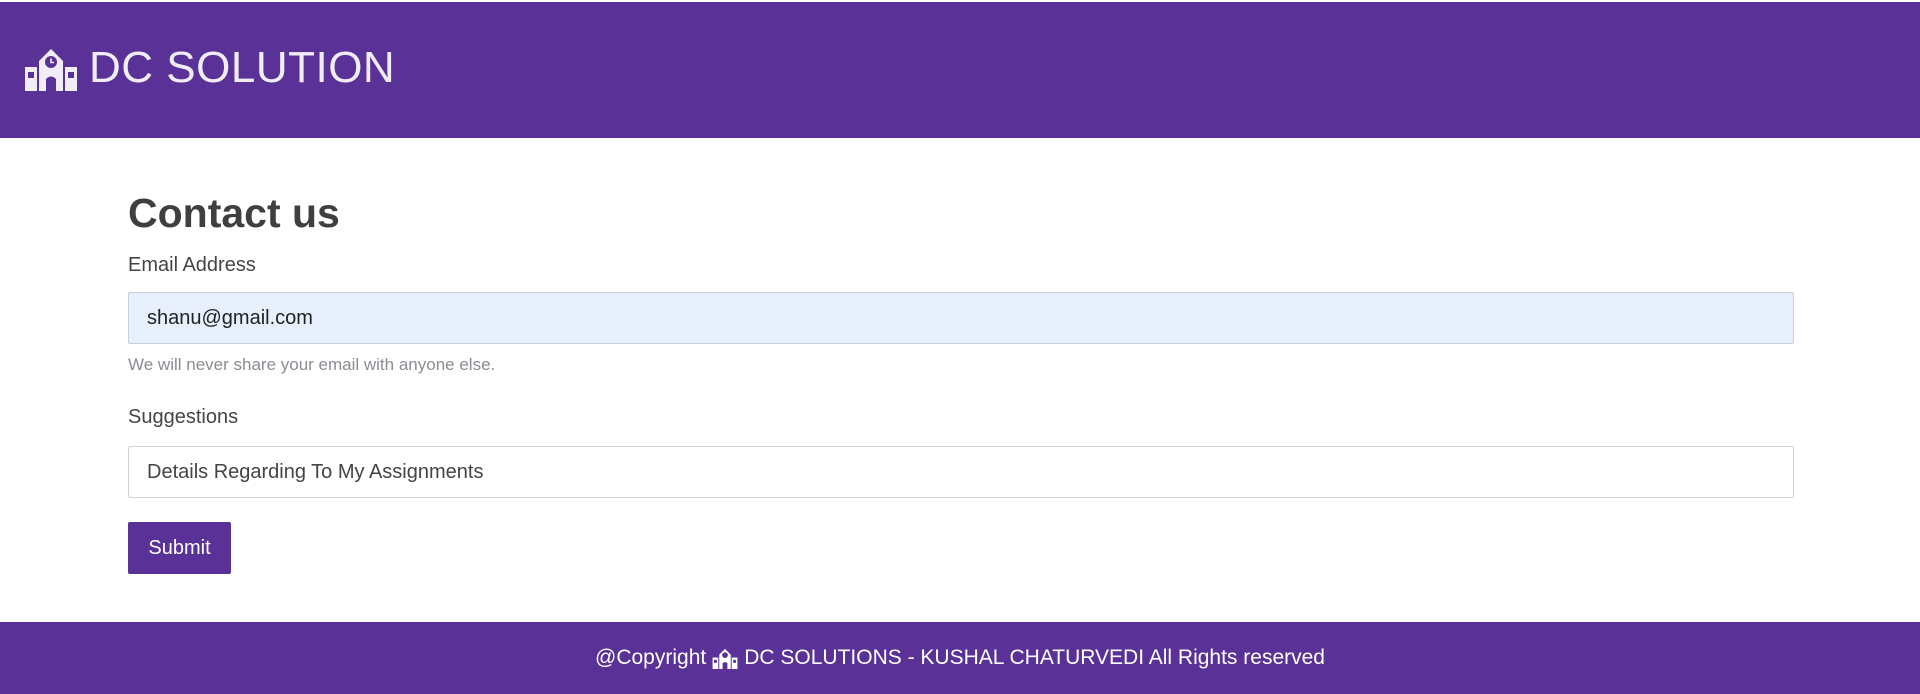 Image resolution: width=1920 pixels, height=694 pixels. Describe the element at coordinates (179, 548) in the screenshot. I see `submit-button: Submit` at that location.